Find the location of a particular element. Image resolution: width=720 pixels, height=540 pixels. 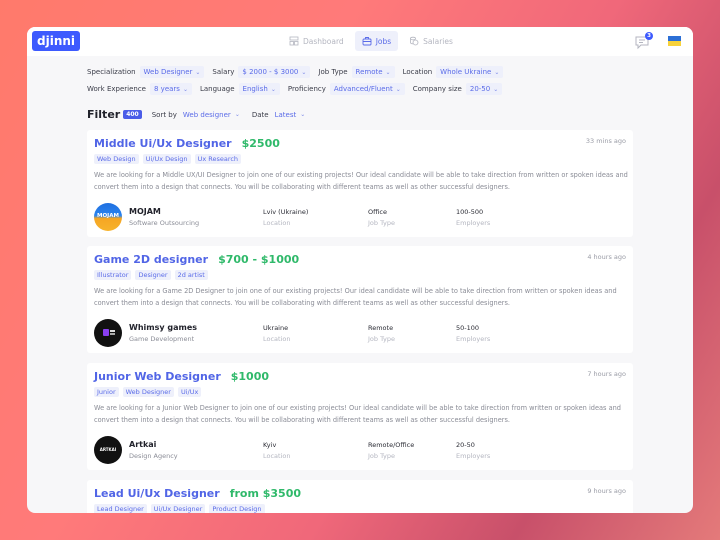

date-value: Latest is located at coordinates (285, 114).